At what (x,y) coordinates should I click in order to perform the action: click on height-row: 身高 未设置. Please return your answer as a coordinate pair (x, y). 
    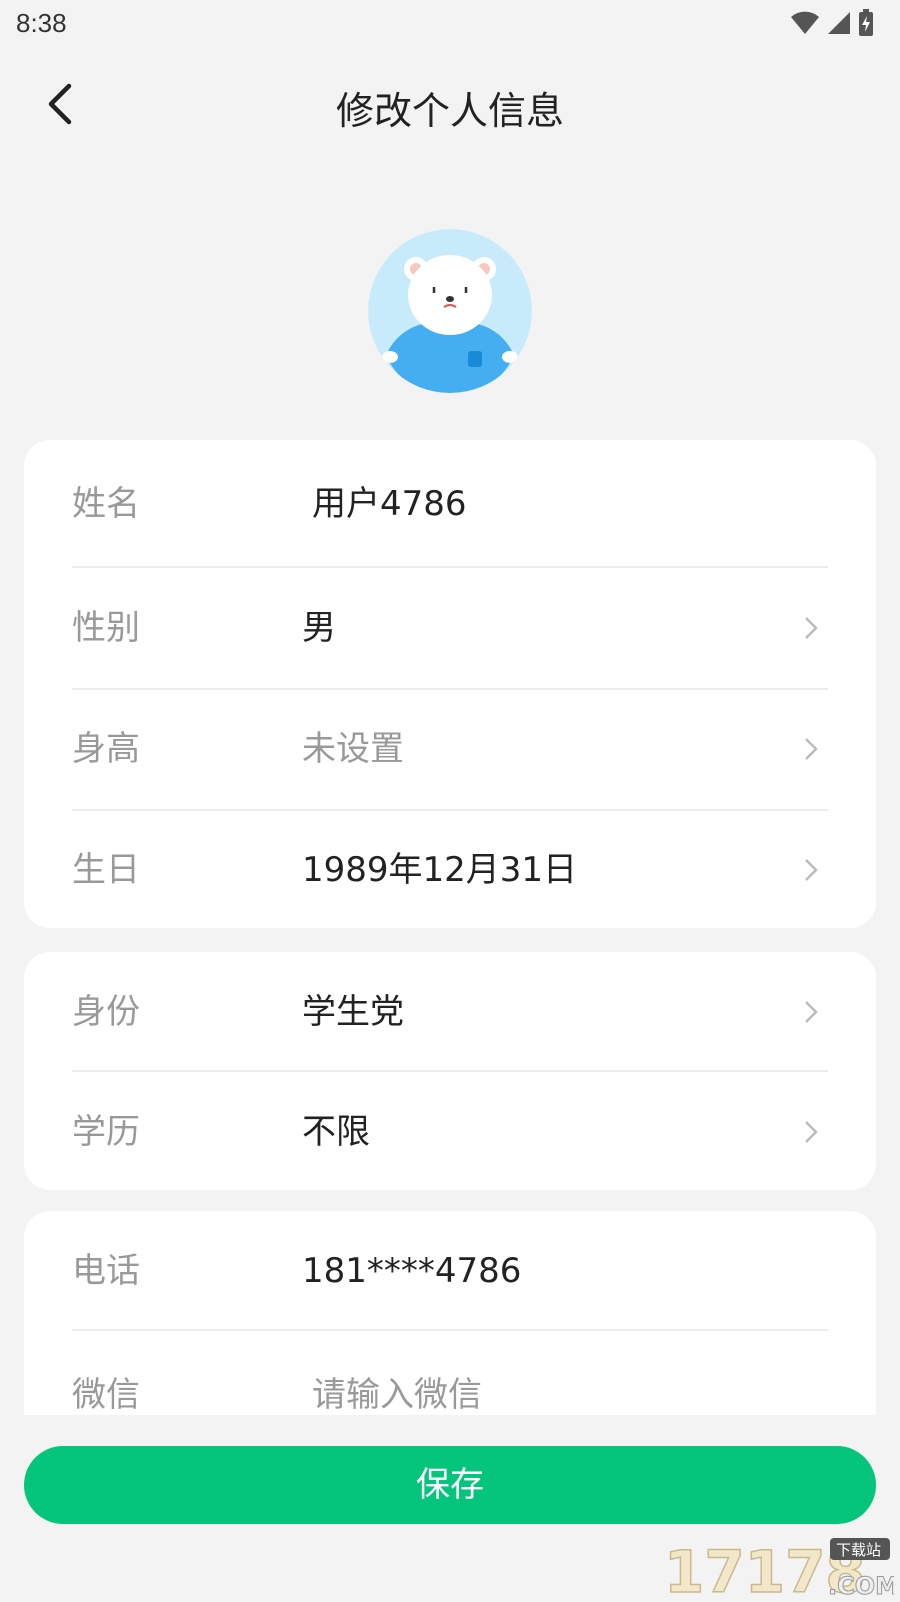
    Looking at the image, I should click on (450, 749).